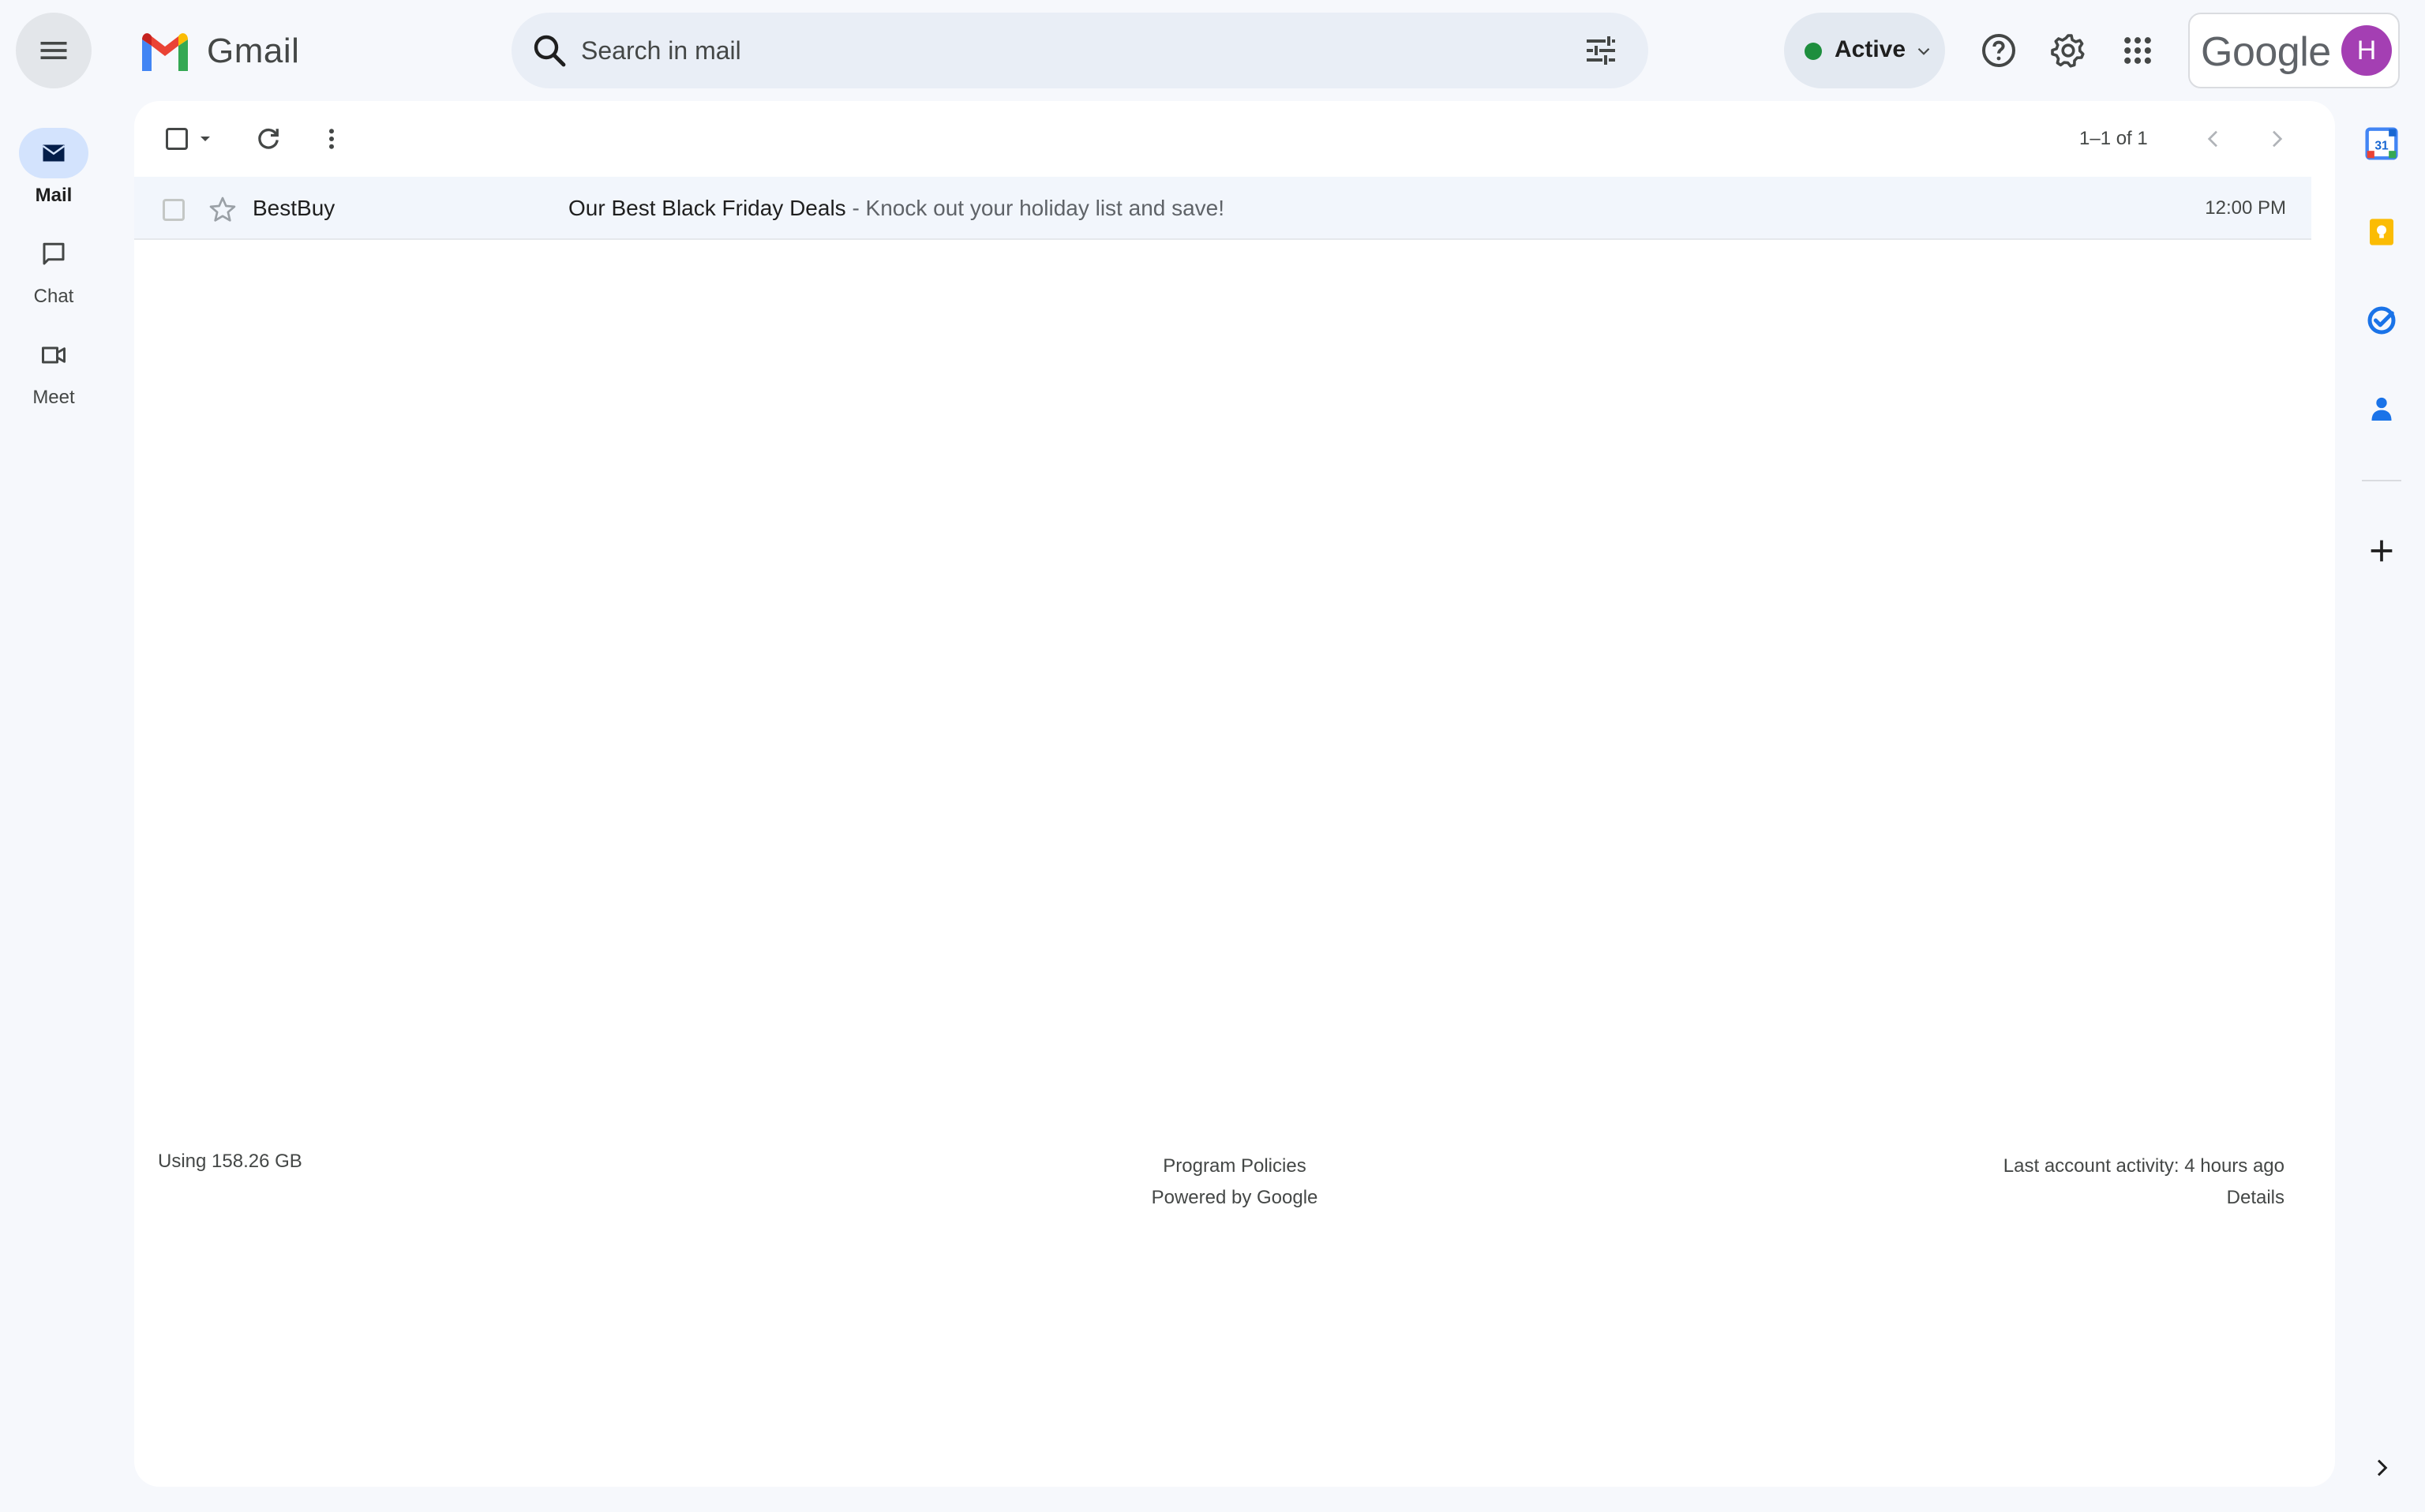 This screenshot has width=2425, height=1512. I want to click on apps-grid-icon, so click(2137, 51).